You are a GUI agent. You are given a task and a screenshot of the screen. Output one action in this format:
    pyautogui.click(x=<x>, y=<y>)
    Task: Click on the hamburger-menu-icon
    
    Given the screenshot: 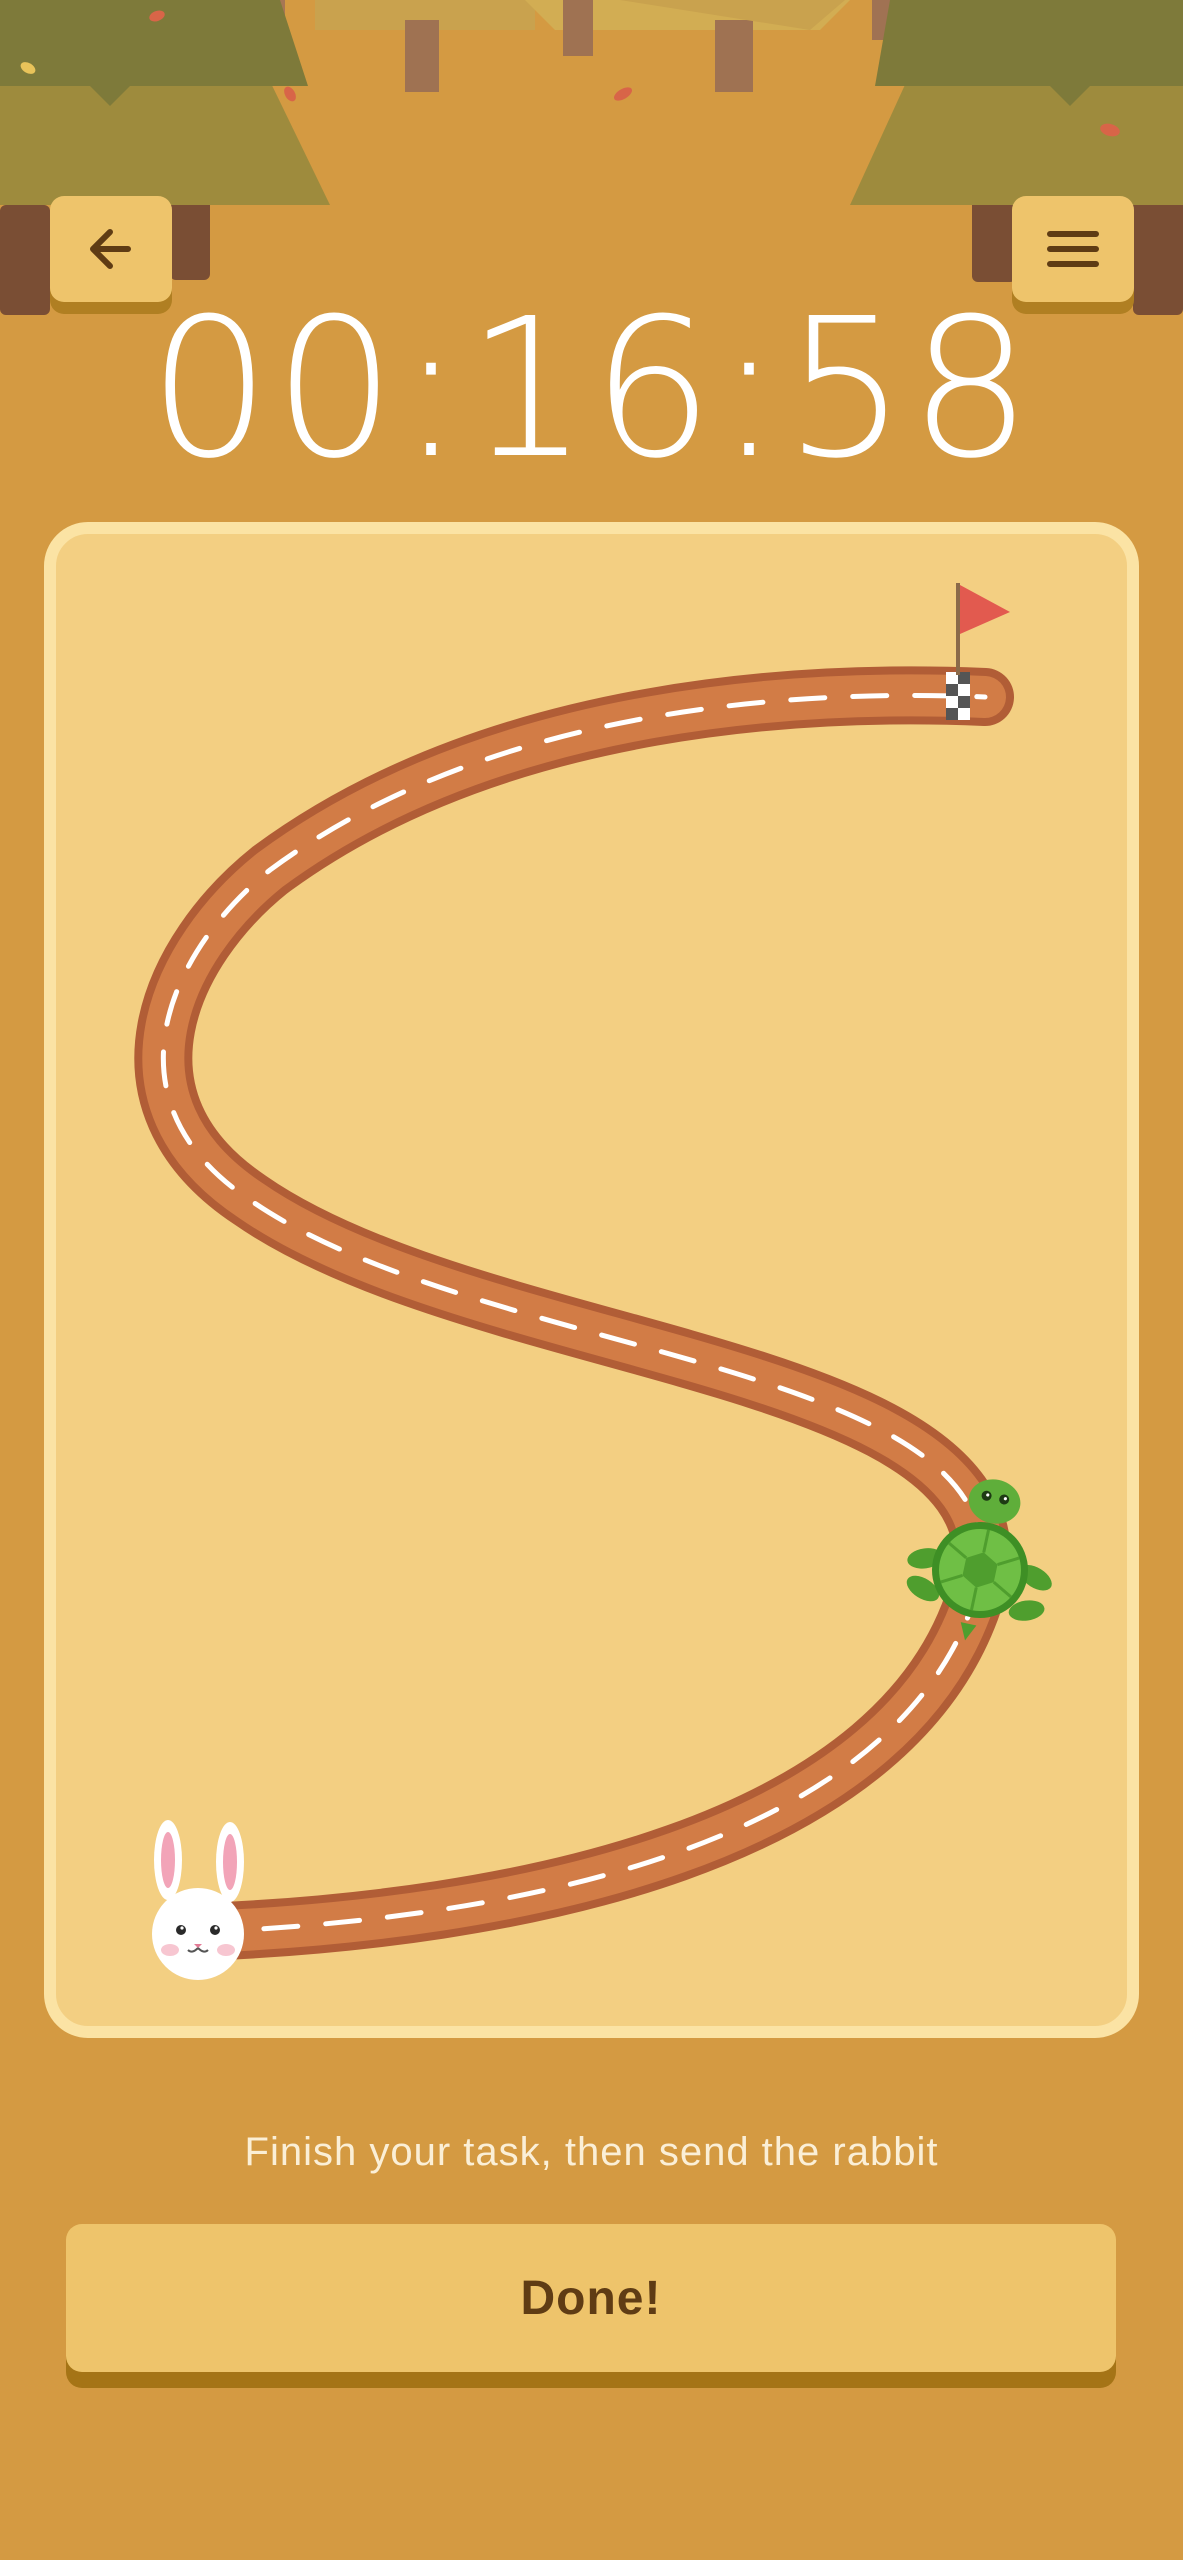 What is the action you would take?
    pyautogui.click(x=1073, y=249)
    